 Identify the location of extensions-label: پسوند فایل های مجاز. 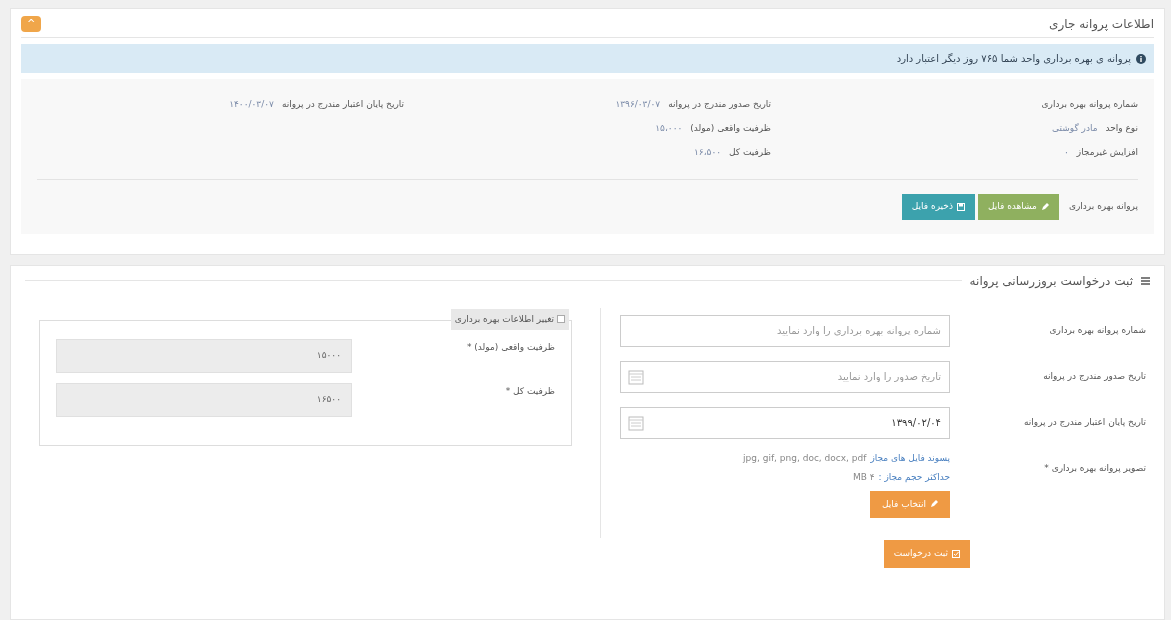
(910, 458).